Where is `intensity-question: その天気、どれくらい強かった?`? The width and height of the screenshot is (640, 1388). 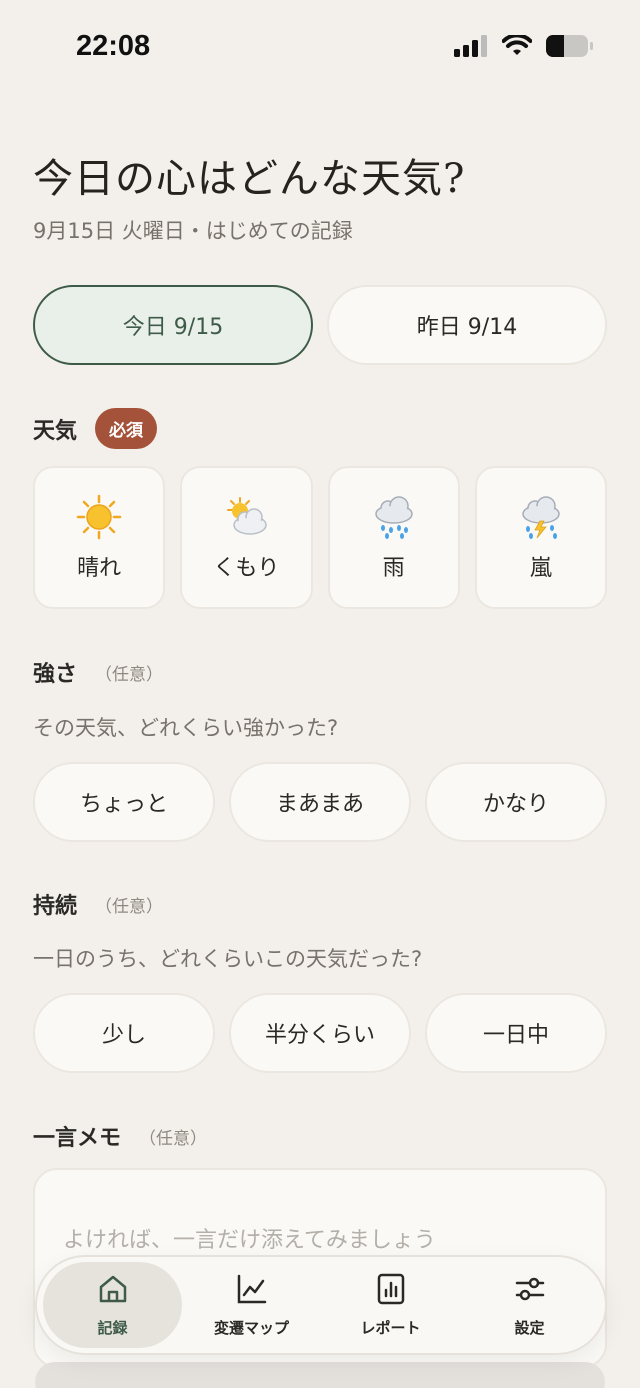
intensity-question: その天気、どれくらい強かった? is located at coordinates (186, 728).